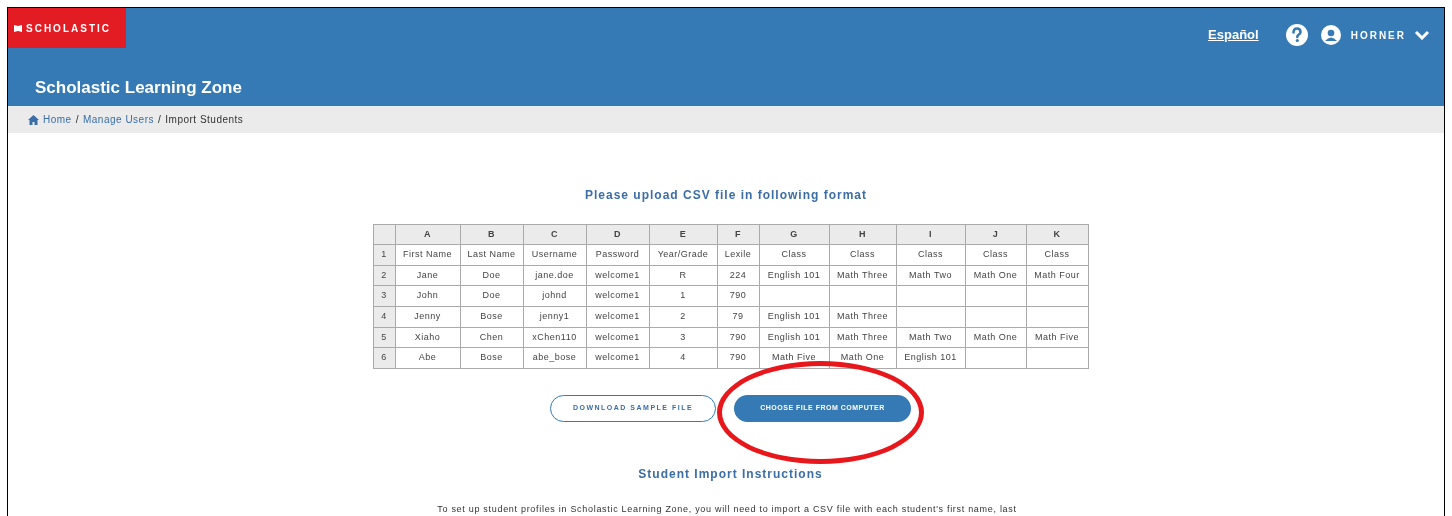 The height and width of the screenshot is (516, 1452). Describe the element at coordinates (1233, 35) in the screenshot. I see `language-link: Español` at that location.